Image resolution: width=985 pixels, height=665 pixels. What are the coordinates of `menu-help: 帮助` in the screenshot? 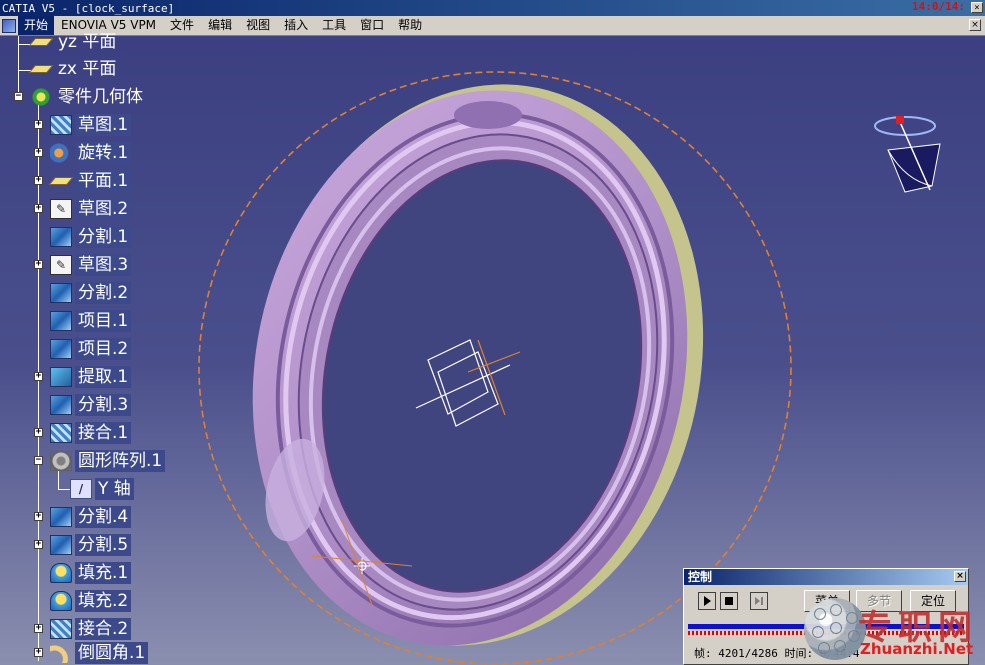 It's located at (410, 25).